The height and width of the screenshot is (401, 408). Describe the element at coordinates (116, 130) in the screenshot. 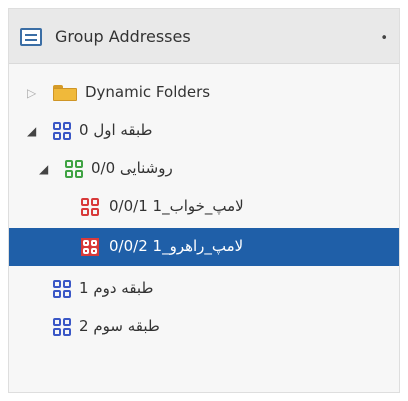

I see `tree-item-label: طبقه اول 0` at that location.